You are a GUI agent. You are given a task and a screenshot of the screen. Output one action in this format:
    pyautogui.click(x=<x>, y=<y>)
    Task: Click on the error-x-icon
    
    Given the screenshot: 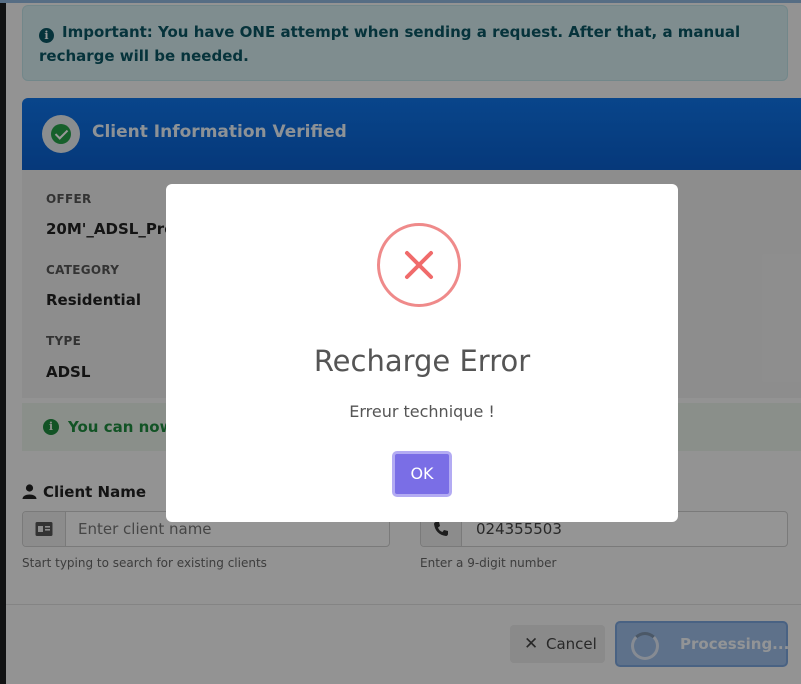 What is the action you would take?
    pyautogui.click(x=419, y=265)
    